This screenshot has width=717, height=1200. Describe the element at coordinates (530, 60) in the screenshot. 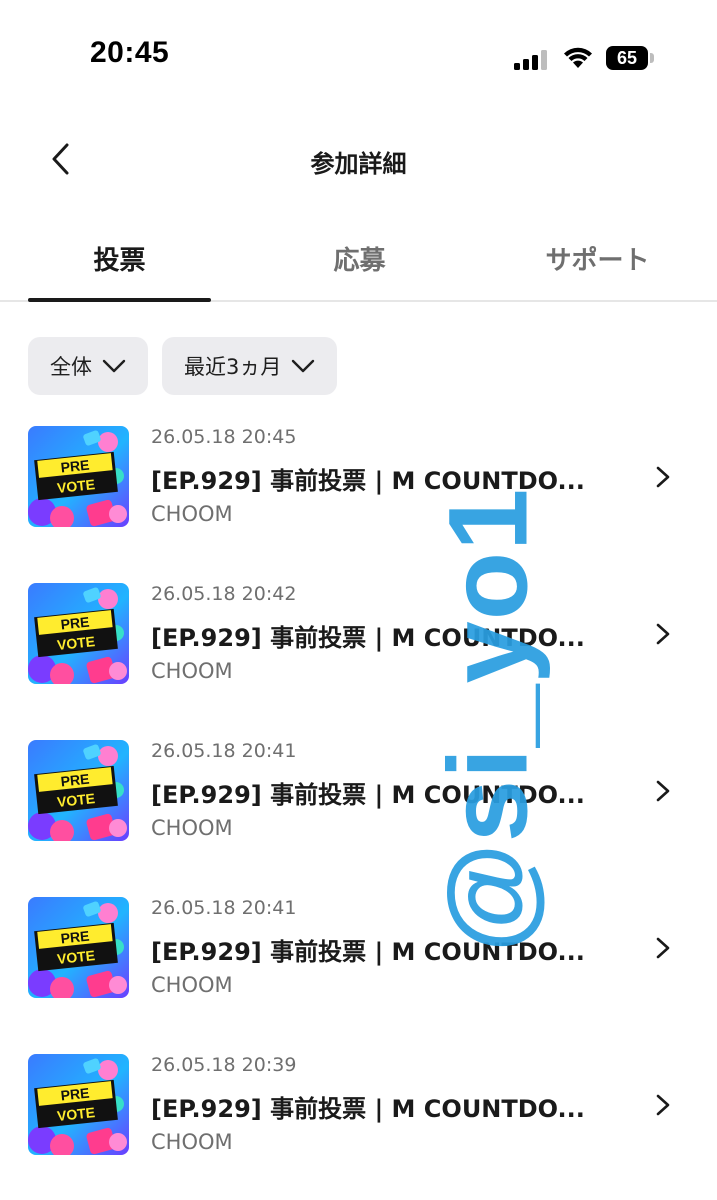

I see `cellular-signal-icon` at that location.